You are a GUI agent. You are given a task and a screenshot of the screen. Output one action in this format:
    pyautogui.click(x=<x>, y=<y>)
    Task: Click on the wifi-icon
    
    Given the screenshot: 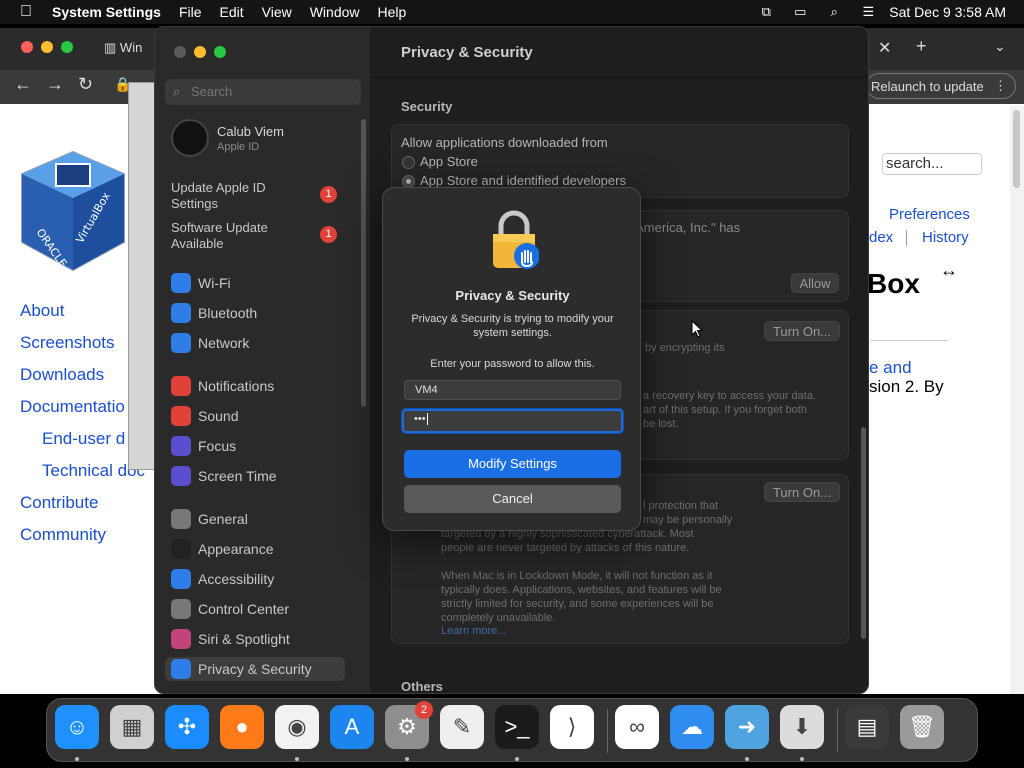 What is the action you would take?
    pyautogui.click(x=181, y=283)
    